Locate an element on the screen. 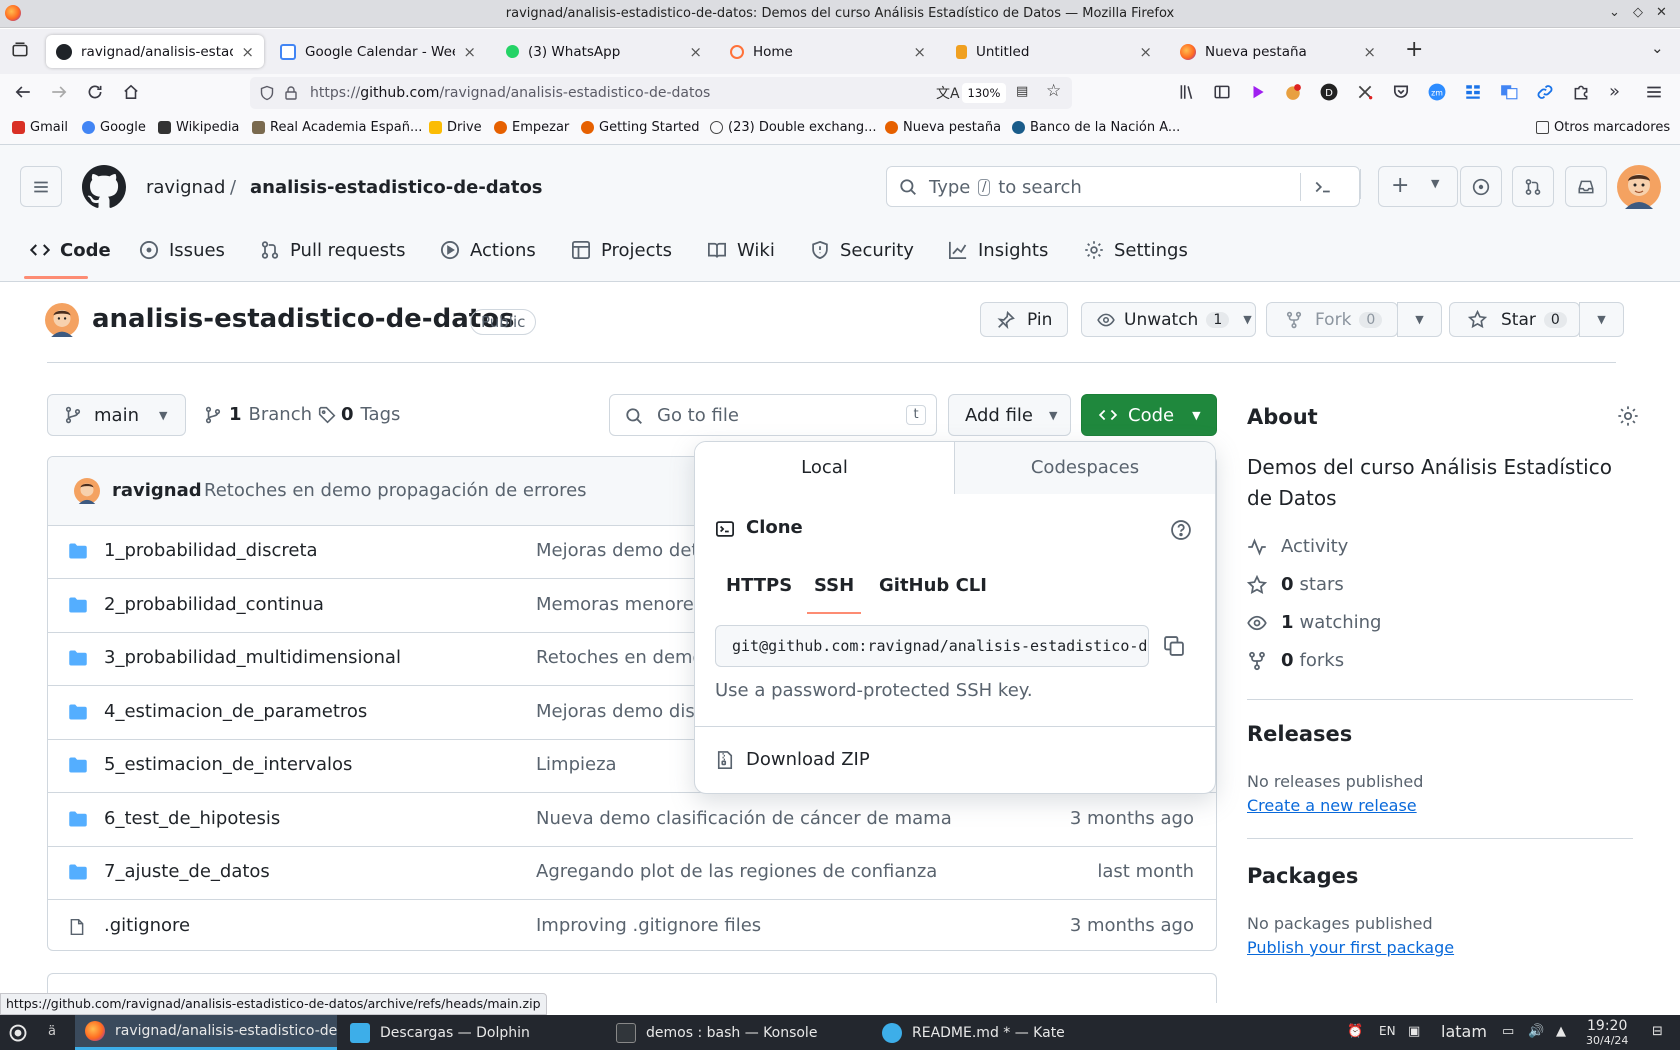 This screenshot has width=1680, height=1050. copy-icon is located at coordinates (1174, 646).